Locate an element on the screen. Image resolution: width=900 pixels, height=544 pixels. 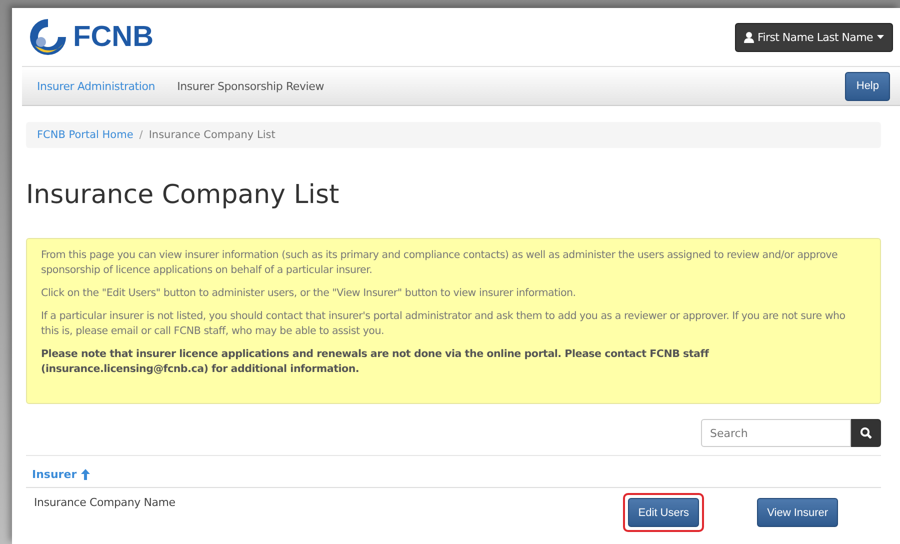
breadcrumb-link: FCNB Portal Home is located at coordinates (85, 135).